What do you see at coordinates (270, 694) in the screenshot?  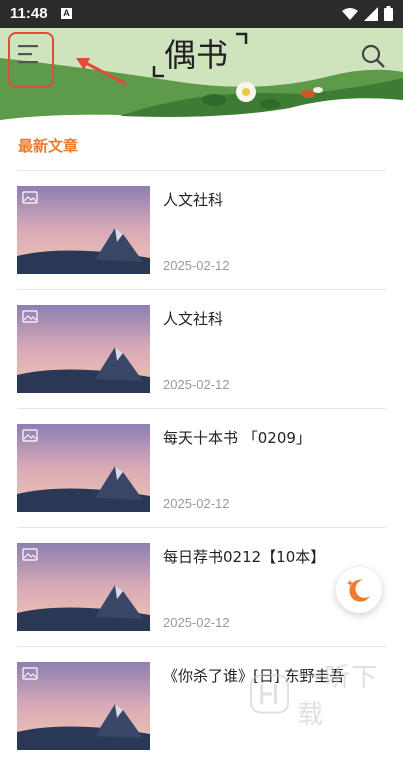 I see `watermark-logo-icon` at bounding box center [270, 694].